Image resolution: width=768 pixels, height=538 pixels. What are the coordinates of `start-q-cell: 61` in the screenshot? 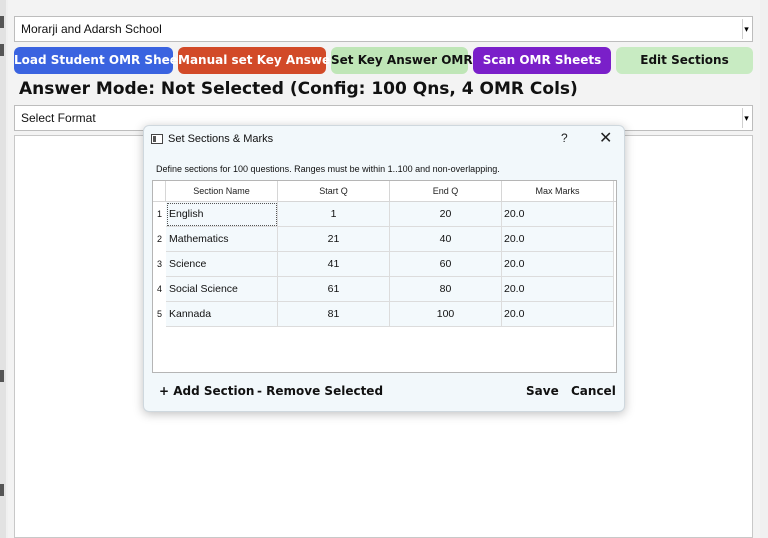 It's located at (334, 289).